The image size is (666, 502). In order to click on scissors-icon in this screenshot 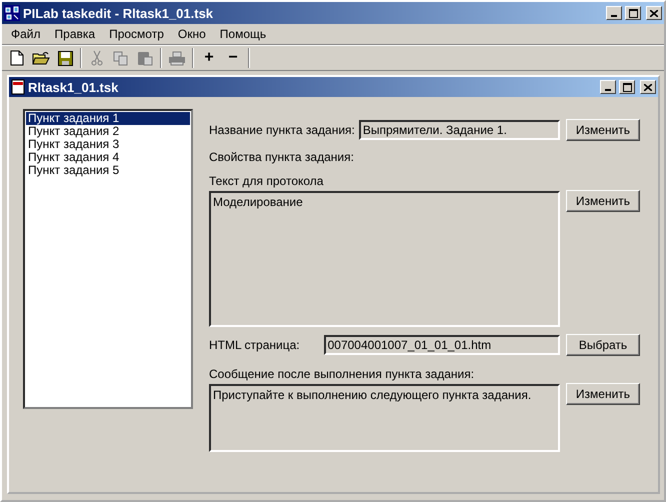, I will do `click(97, 58)`.